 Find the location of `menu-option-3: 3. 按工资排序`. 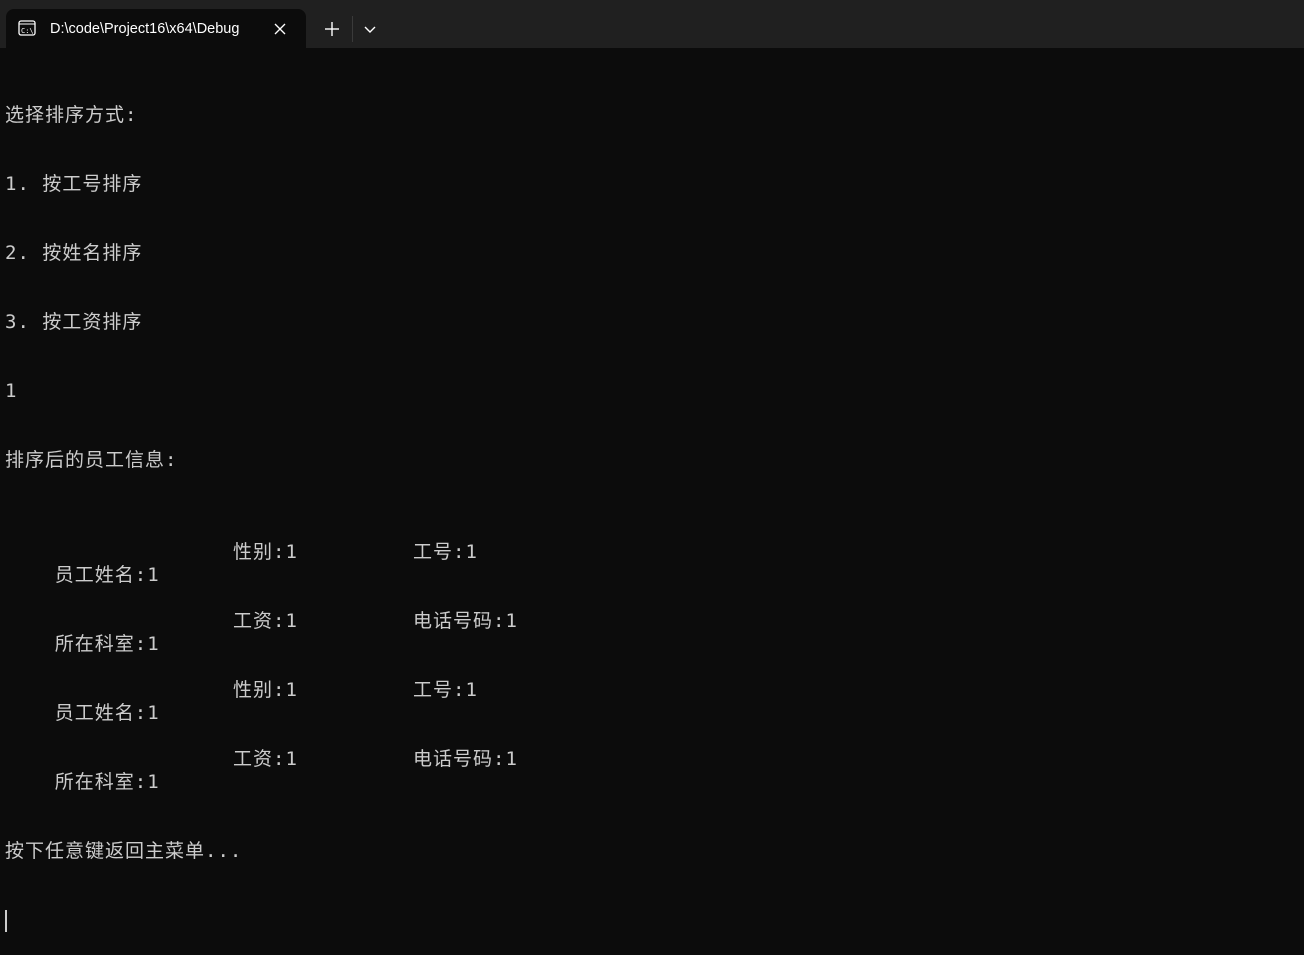

menu-option-3: 3. 按工资排序 is located at coordinates (74, 322).